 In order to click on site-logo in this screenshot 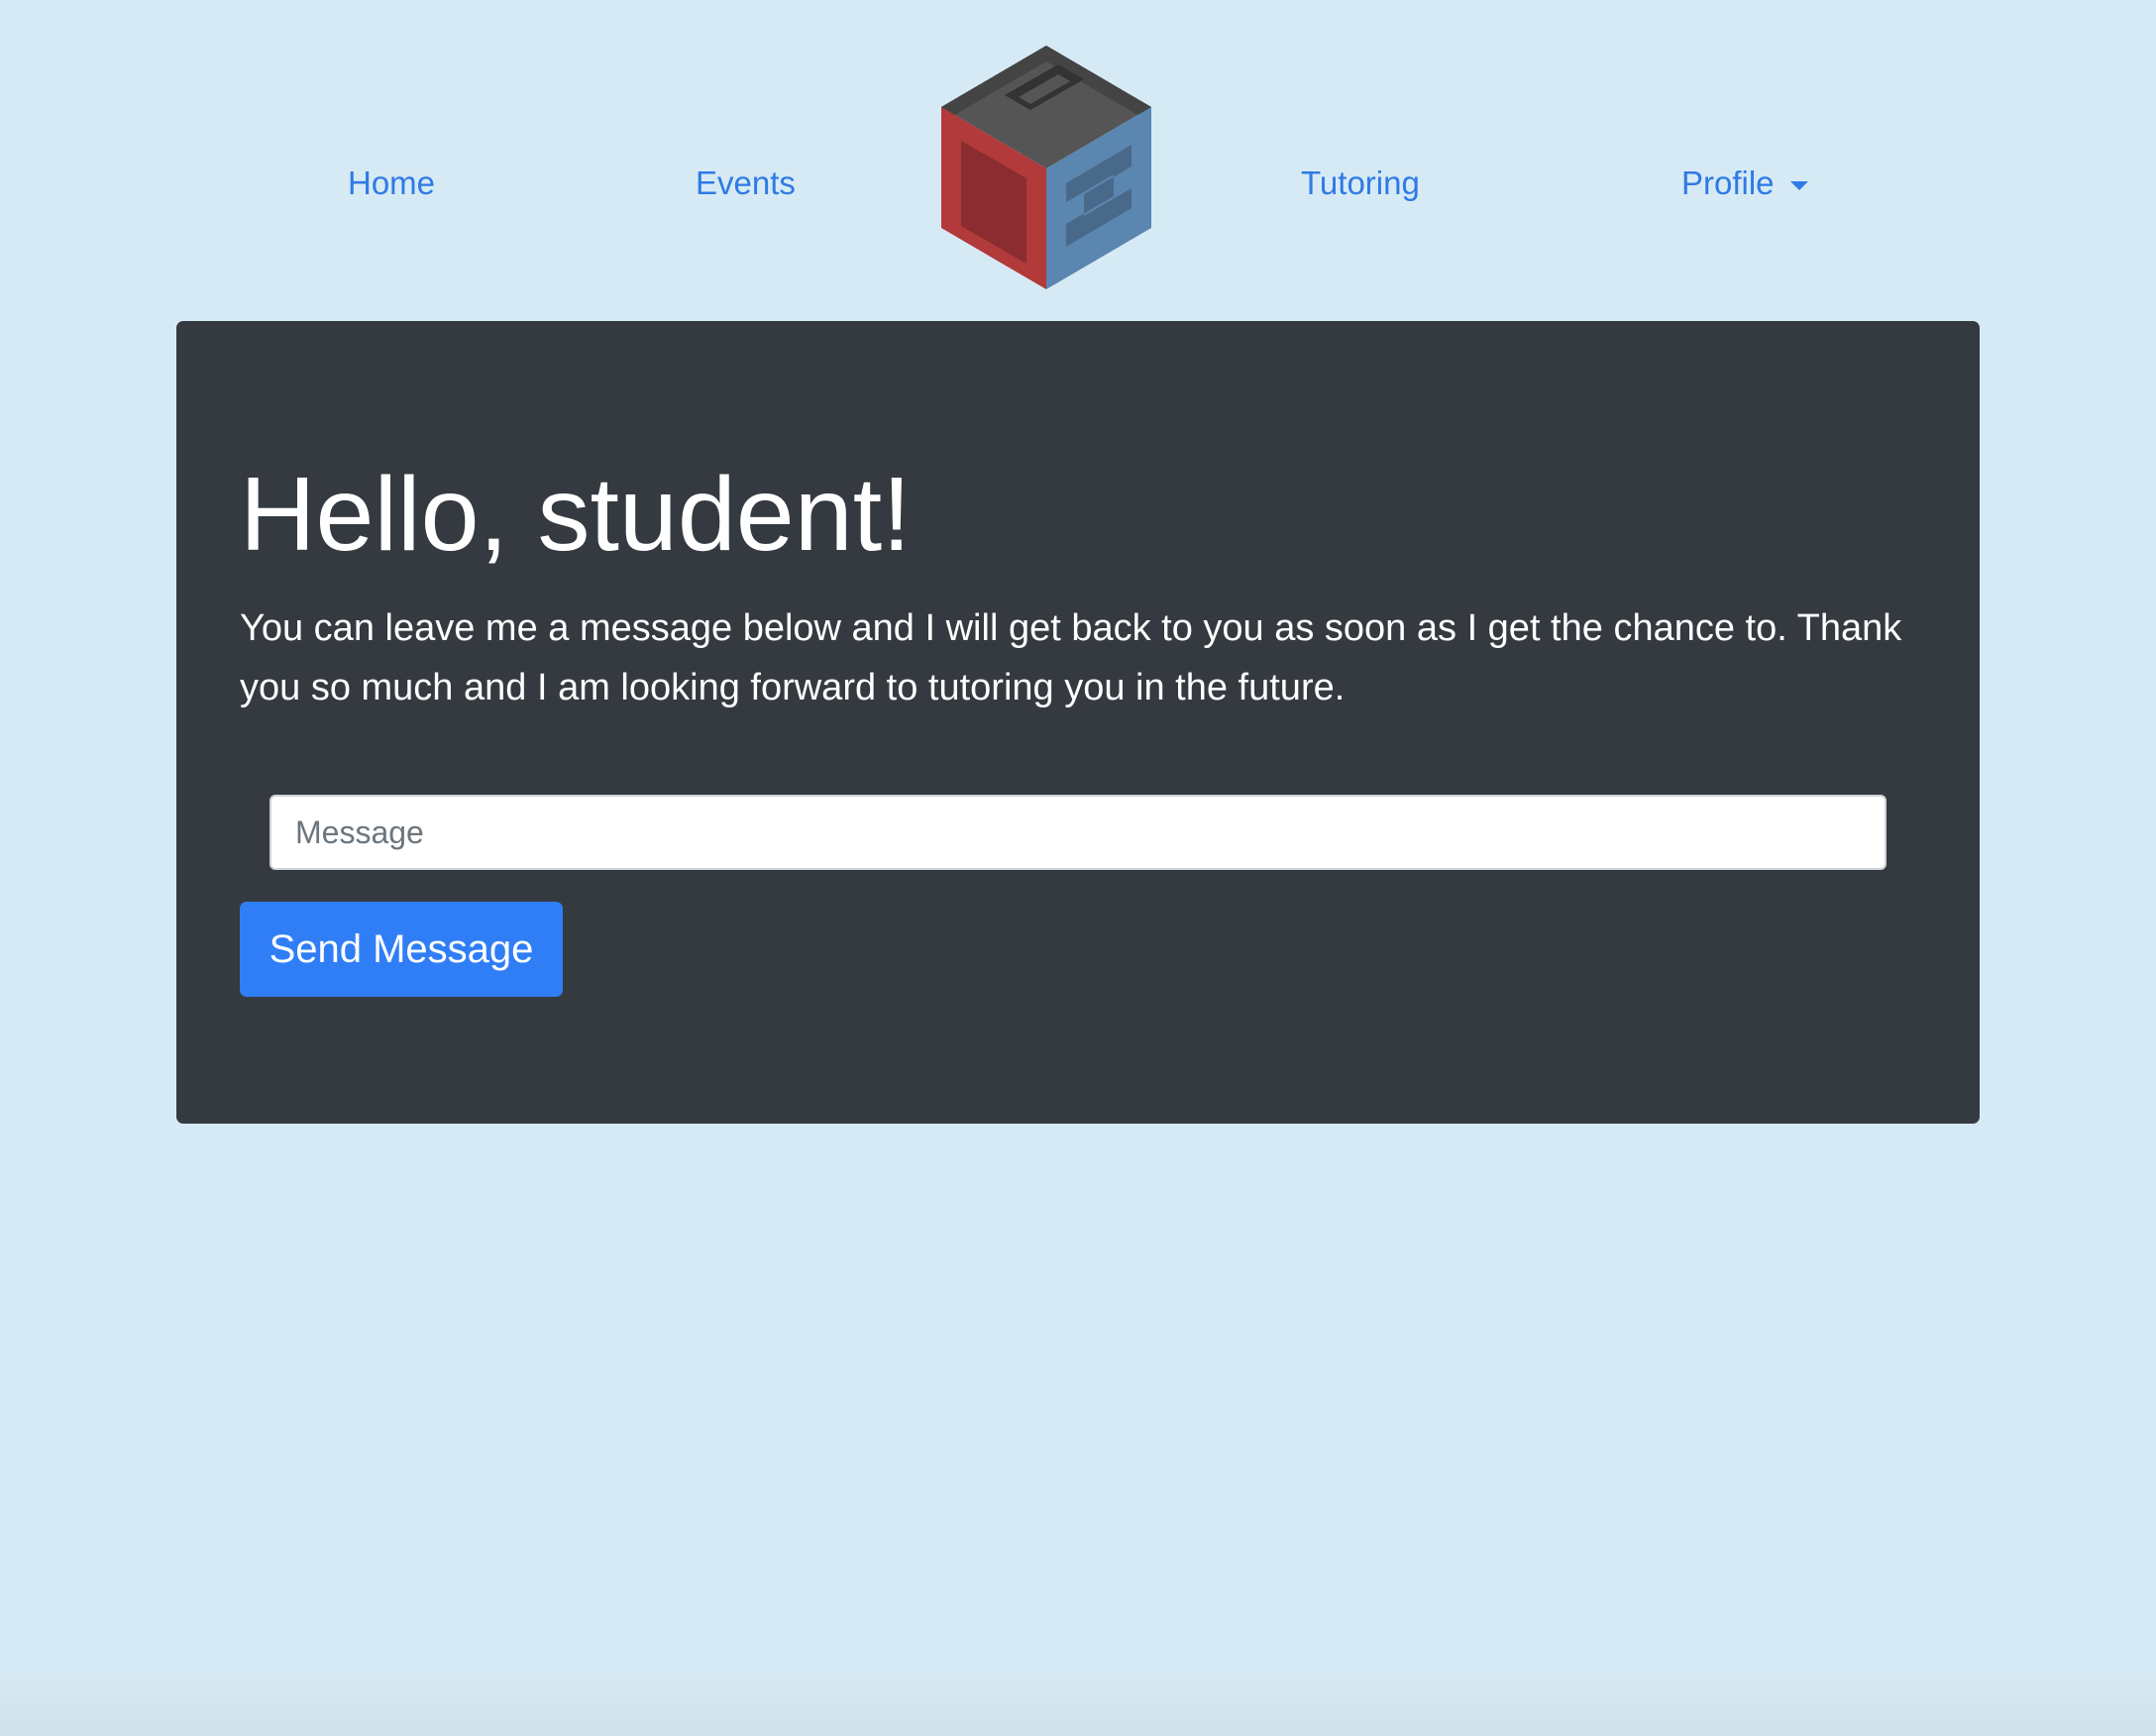, I will do `click(1046, 167)`.